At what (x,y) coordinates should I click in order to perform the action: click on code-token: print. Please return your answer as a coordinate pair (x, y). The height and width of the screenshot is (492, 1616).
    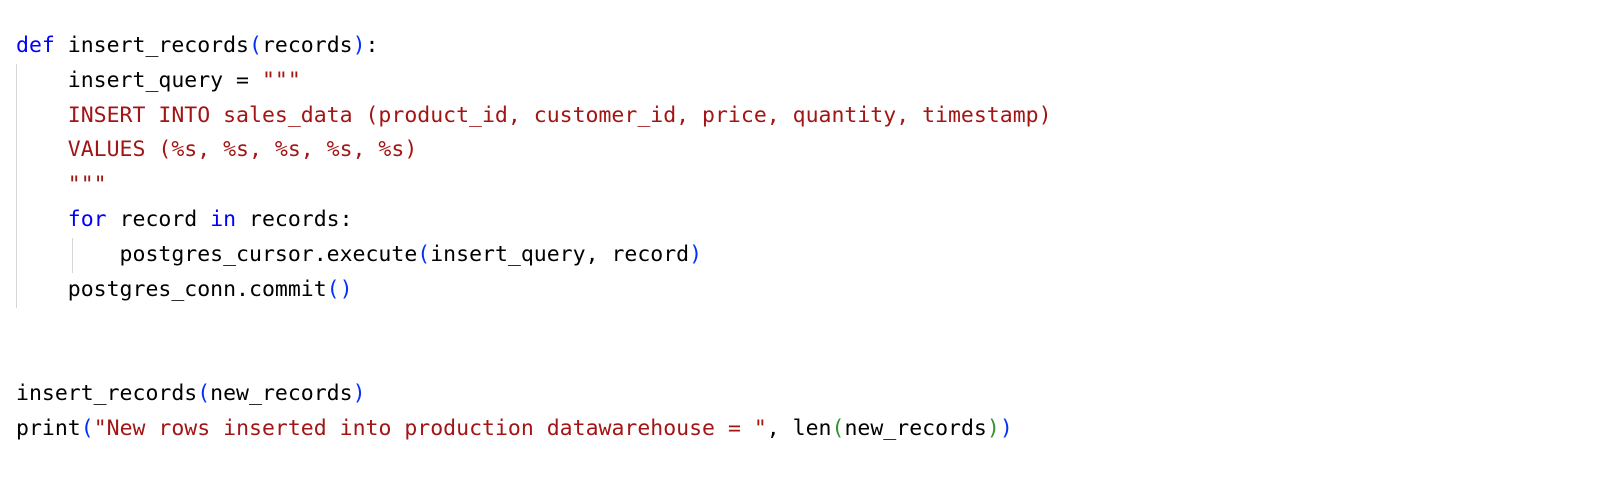
    Looking at the image, I should click on (48, 428).